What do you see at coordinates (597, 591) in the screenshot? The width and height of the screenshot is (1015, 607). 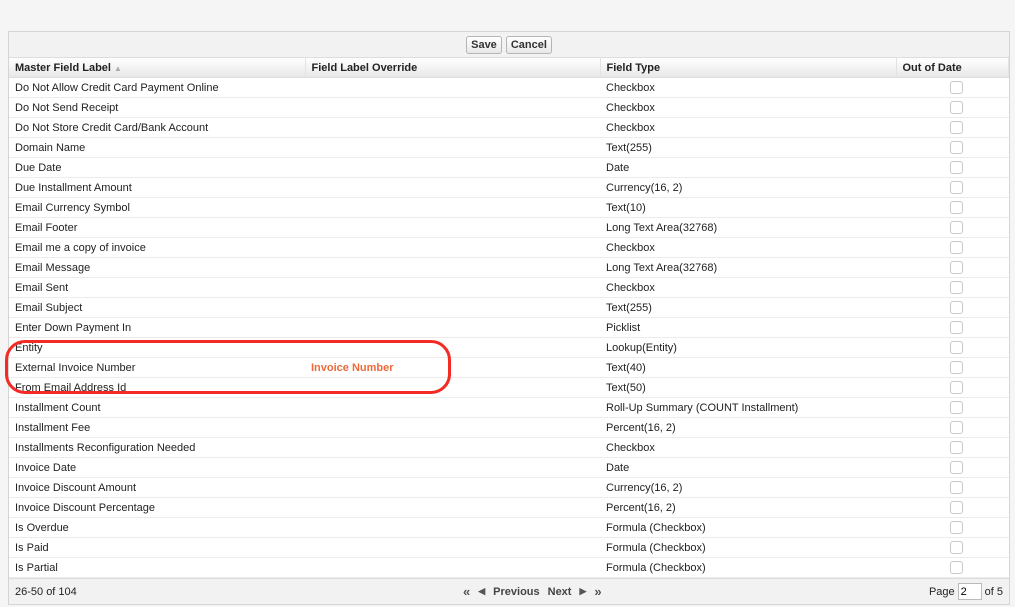 I see `last-page-icon: »` at bounding box center [597, 591].